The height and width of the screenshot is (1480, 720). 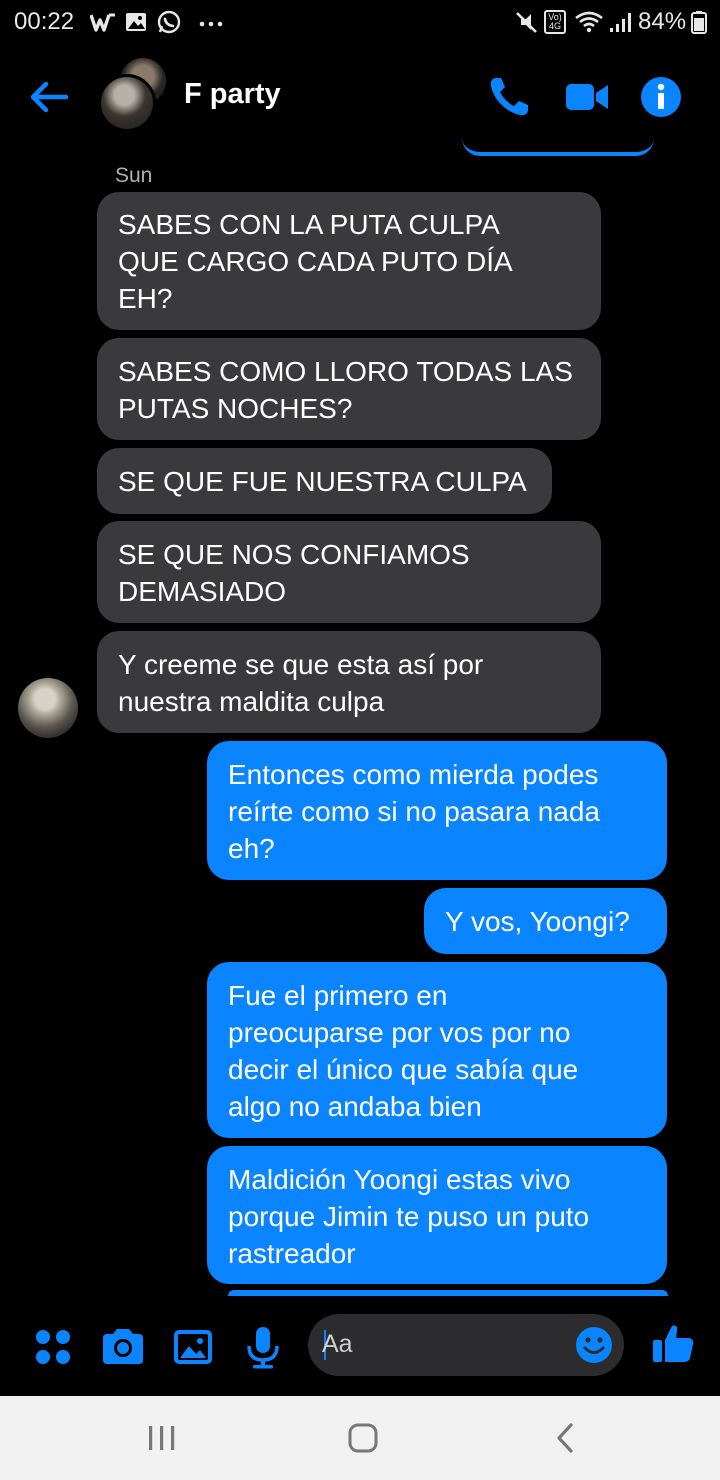 What do you see at coordinates (349, 389) in the screenshot?
I see `message-incoming: SABES COMO LLORO TODAS LAS PUTAS NOCHES?` at bounding box center [349, 389].